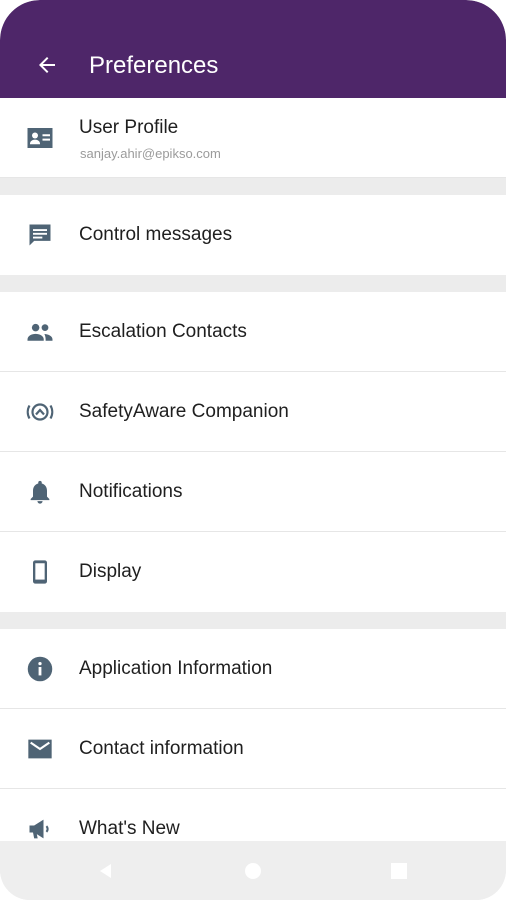 The width and height of the screenshot is (506, 900). I want to click on list-item-label: What's New, so click(129, 828).